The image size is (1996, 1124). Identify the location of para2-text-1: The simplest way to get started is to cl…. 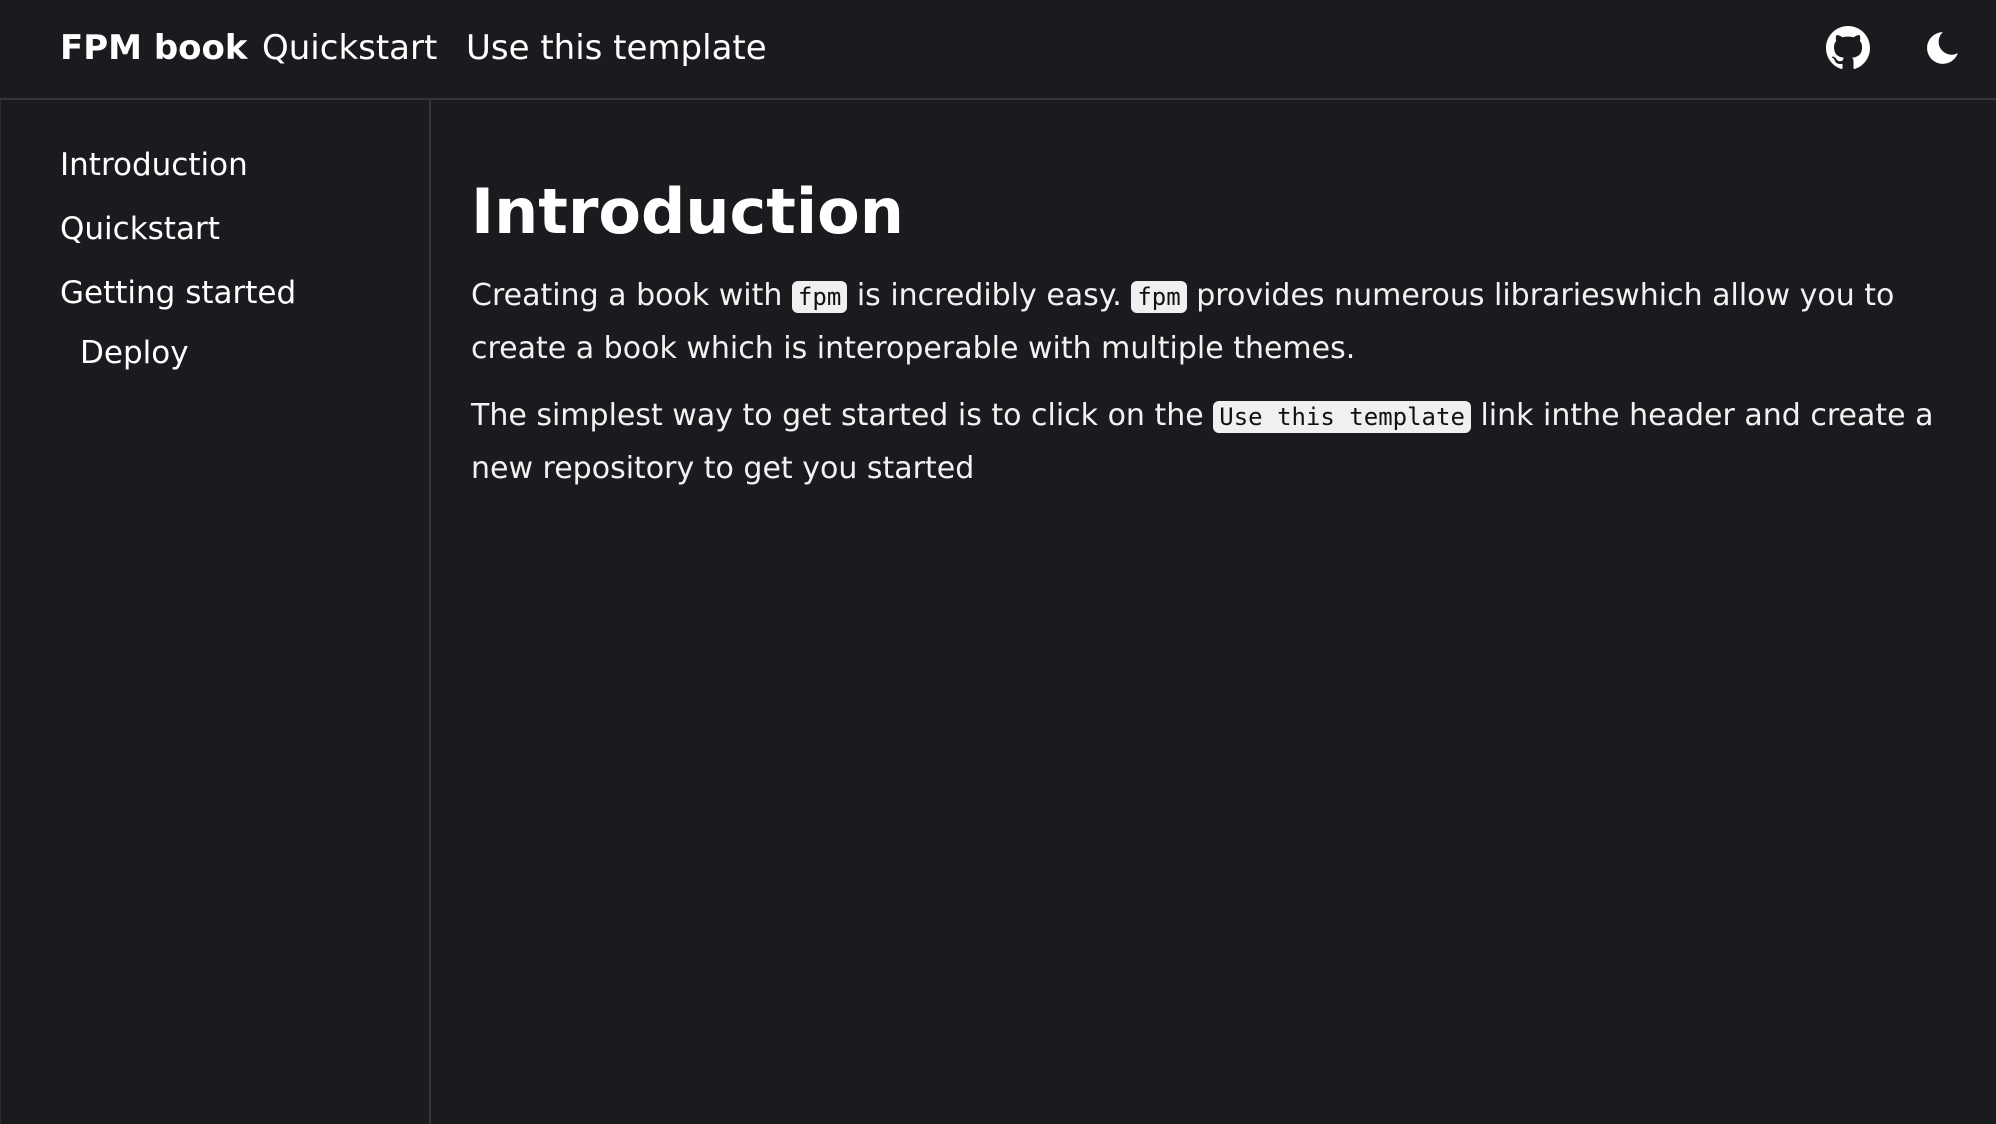
(842, 415).